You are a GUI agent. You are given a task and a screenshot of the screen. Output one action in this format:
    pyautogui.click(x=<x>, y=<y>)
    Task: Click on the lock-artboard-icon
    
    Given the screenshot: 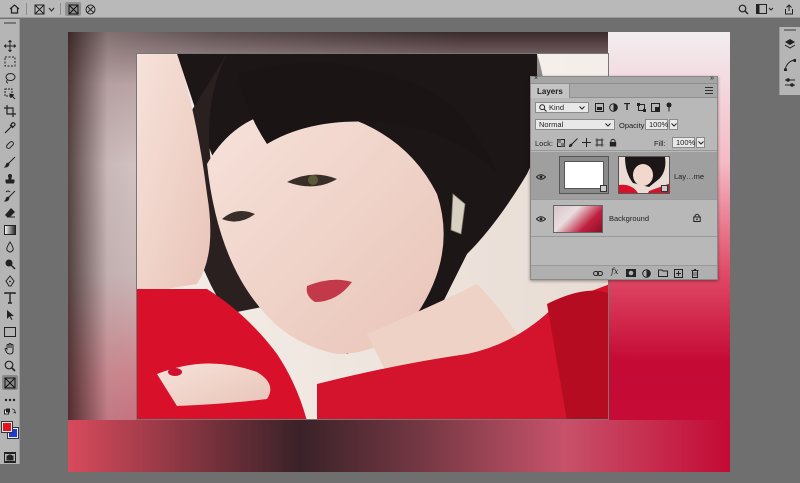 What is the action you would take?
    pyautogui.click(x=599, y=144)
    